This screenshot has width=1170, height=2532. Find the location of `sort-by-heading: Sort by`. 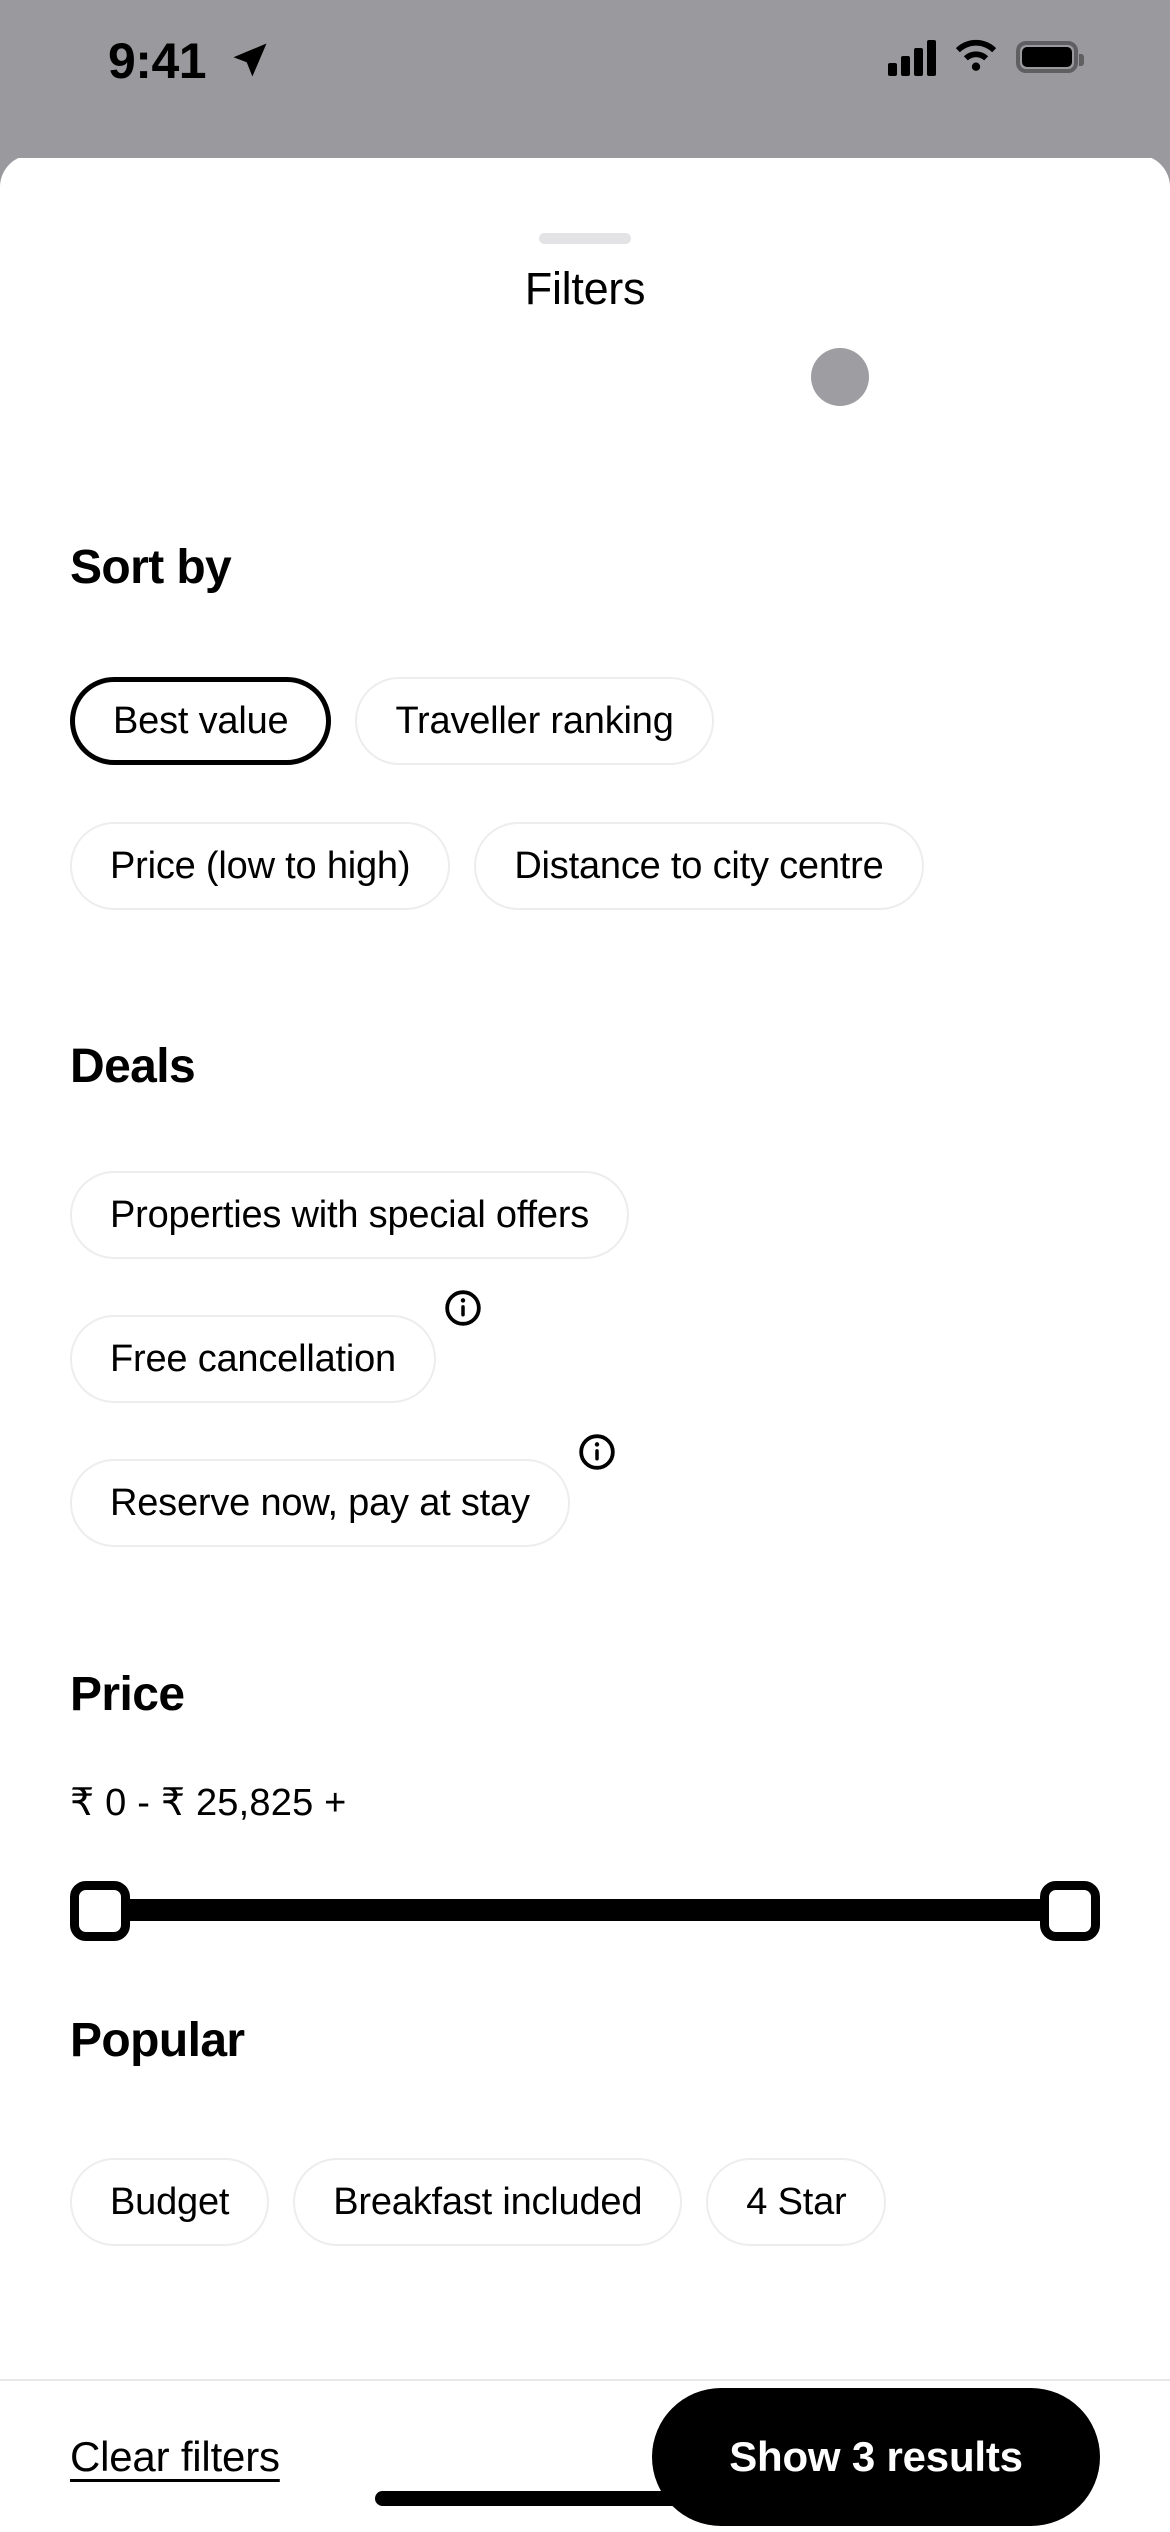

sort-by-heading: Sort by is located at coordinates (151, 567).